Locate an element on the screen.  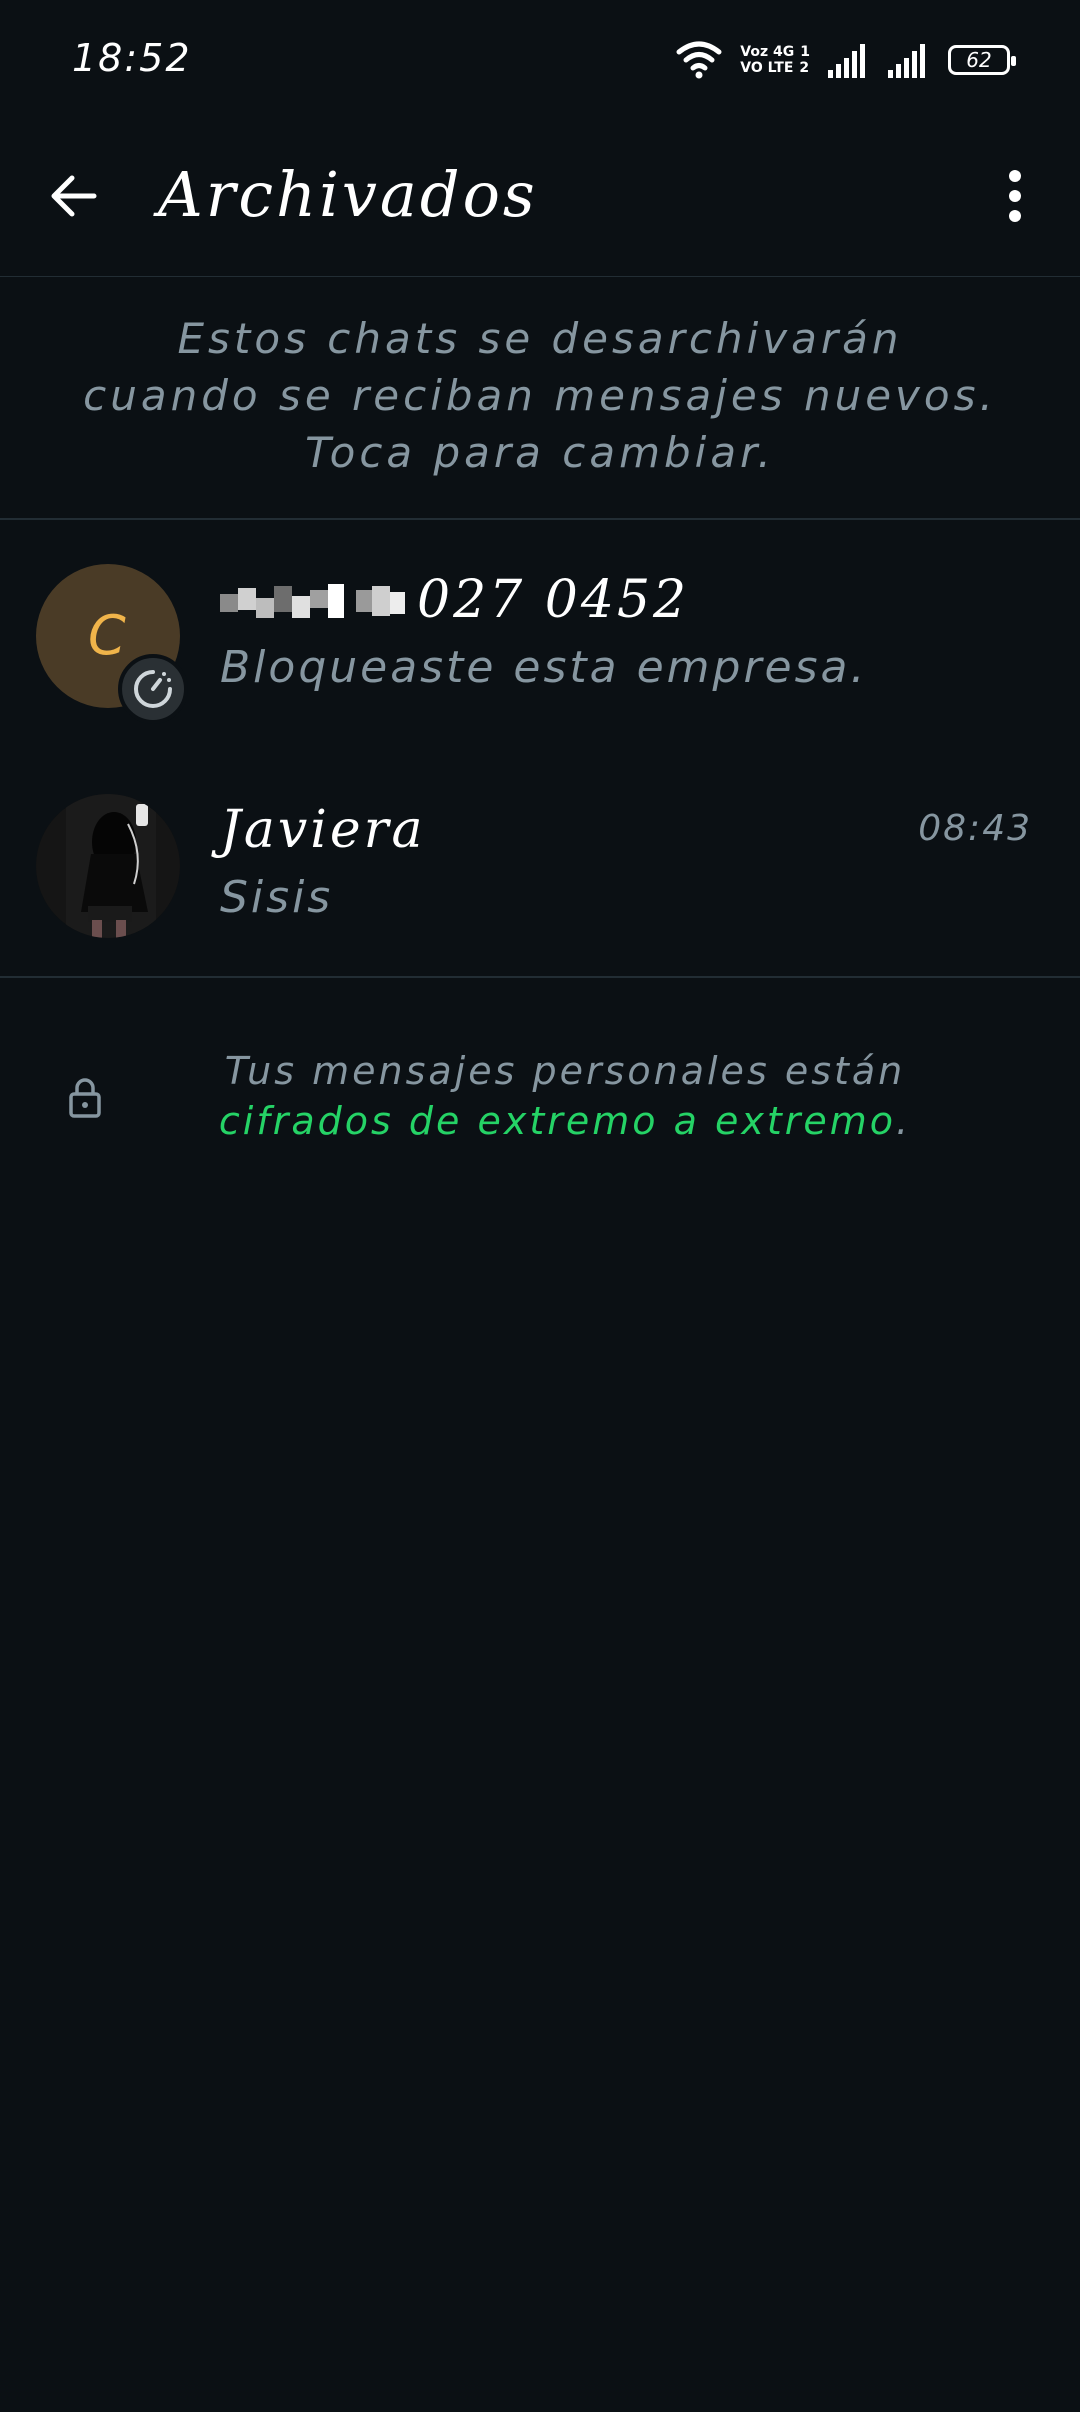
battery-level: 62 is located at coordinates (979, 60).